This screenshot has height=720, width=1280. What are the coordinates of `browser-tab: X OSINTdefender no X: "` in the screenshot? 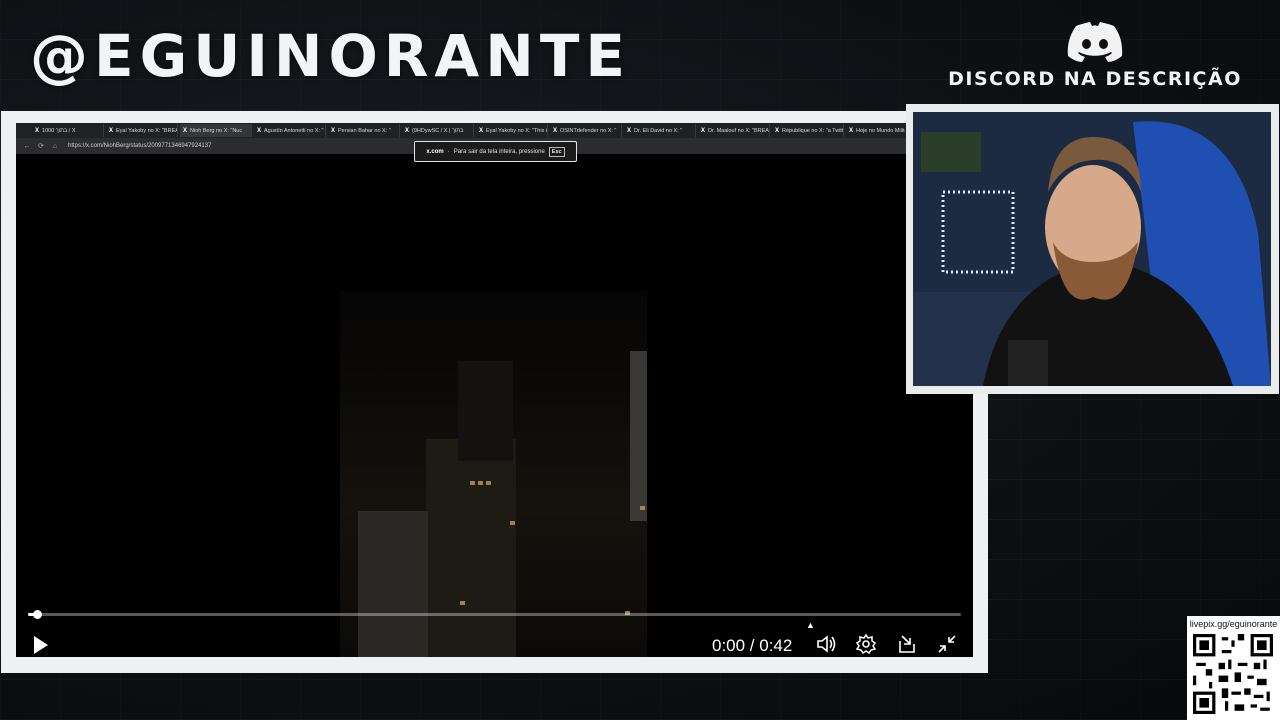 It's located at (586, 130).